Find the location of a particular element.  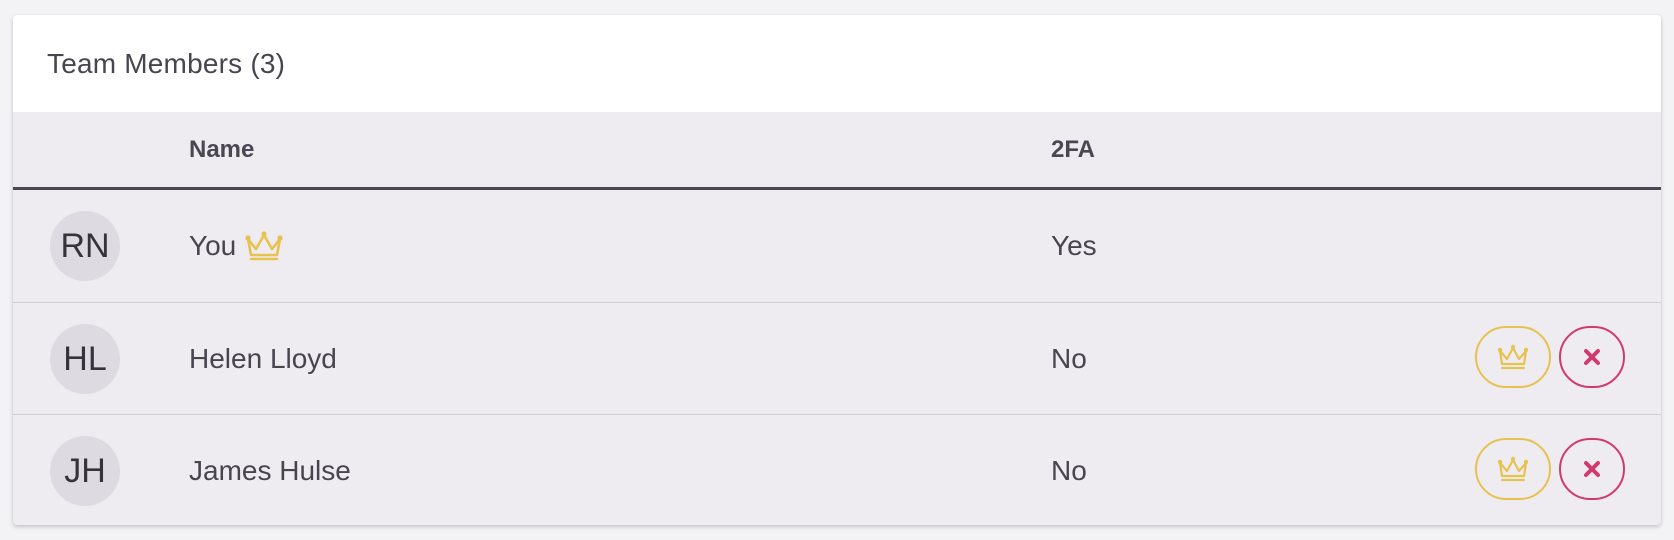

table-header: Name 2FA is located at coordinates (837, 151).